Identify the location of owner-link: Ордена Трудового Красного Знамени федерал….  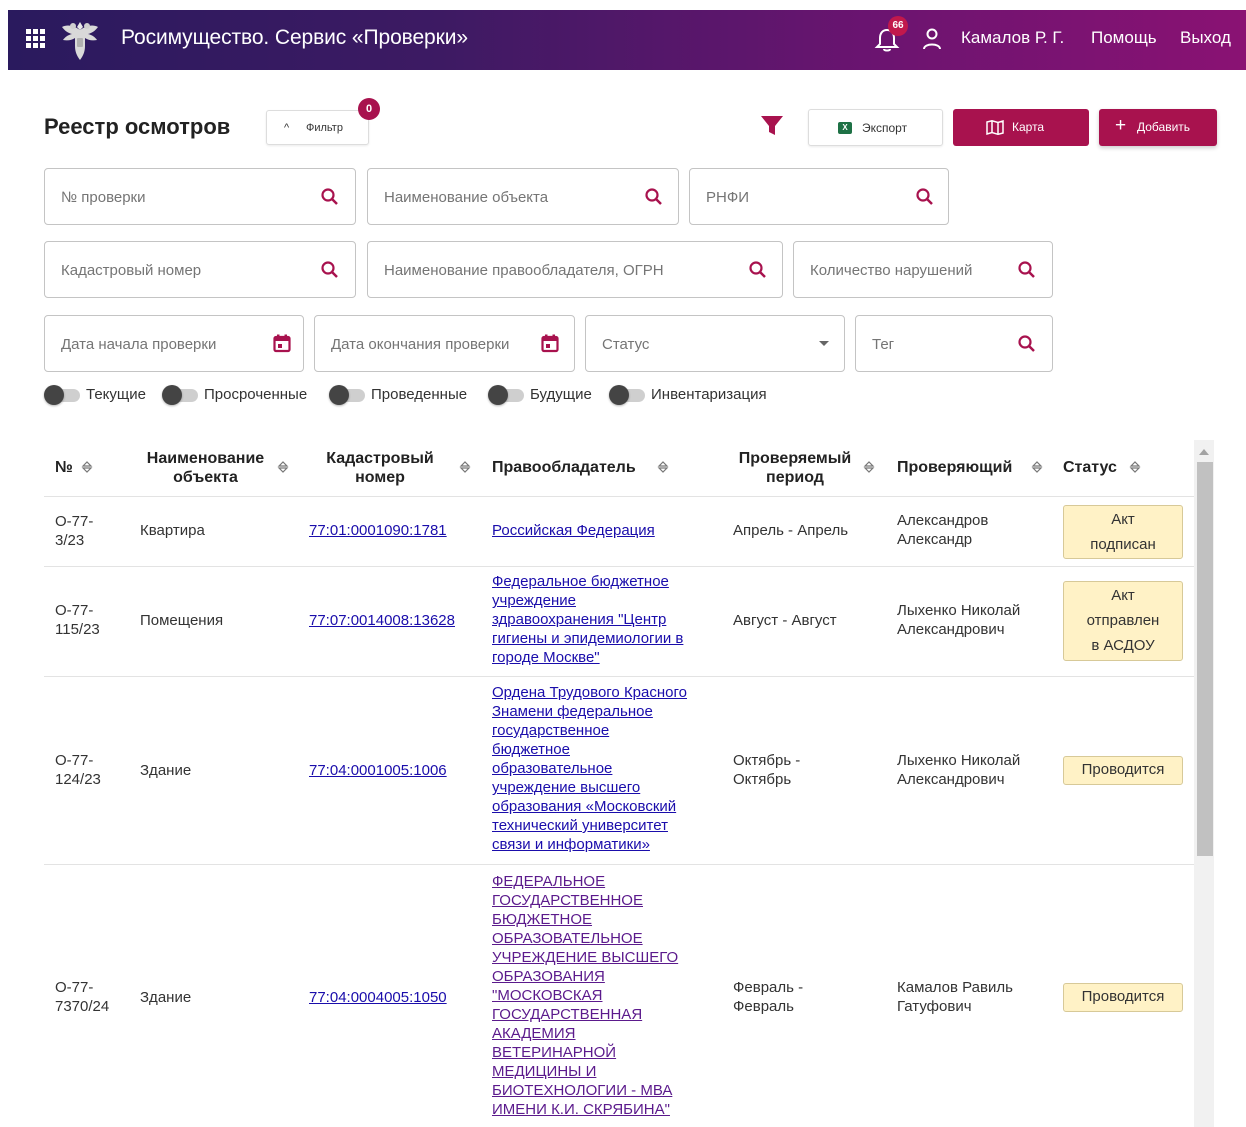
(589, 768).